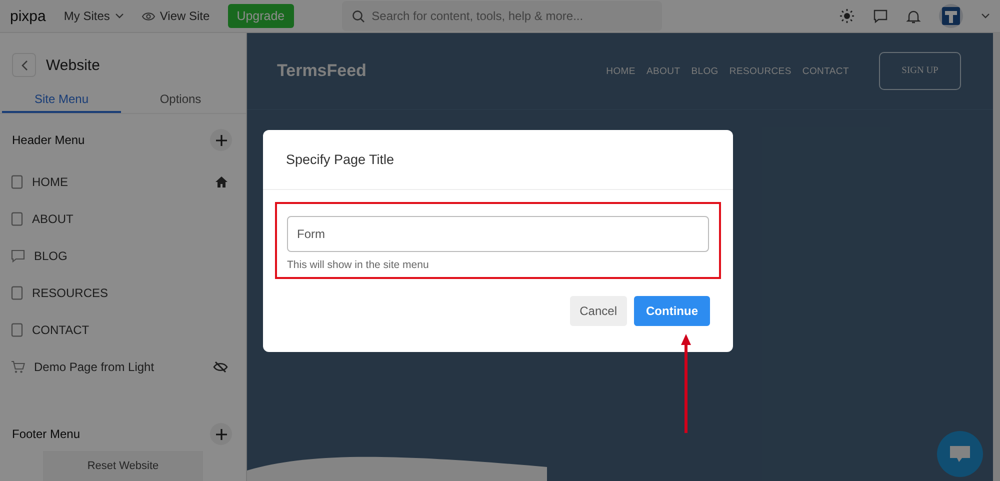 This screenshot has height=481, width=1000. What do you see at coordinates (71, 293) in the screenshot?
I see `menu-item-label: RESOURCES` at bounding box center [71, 293].